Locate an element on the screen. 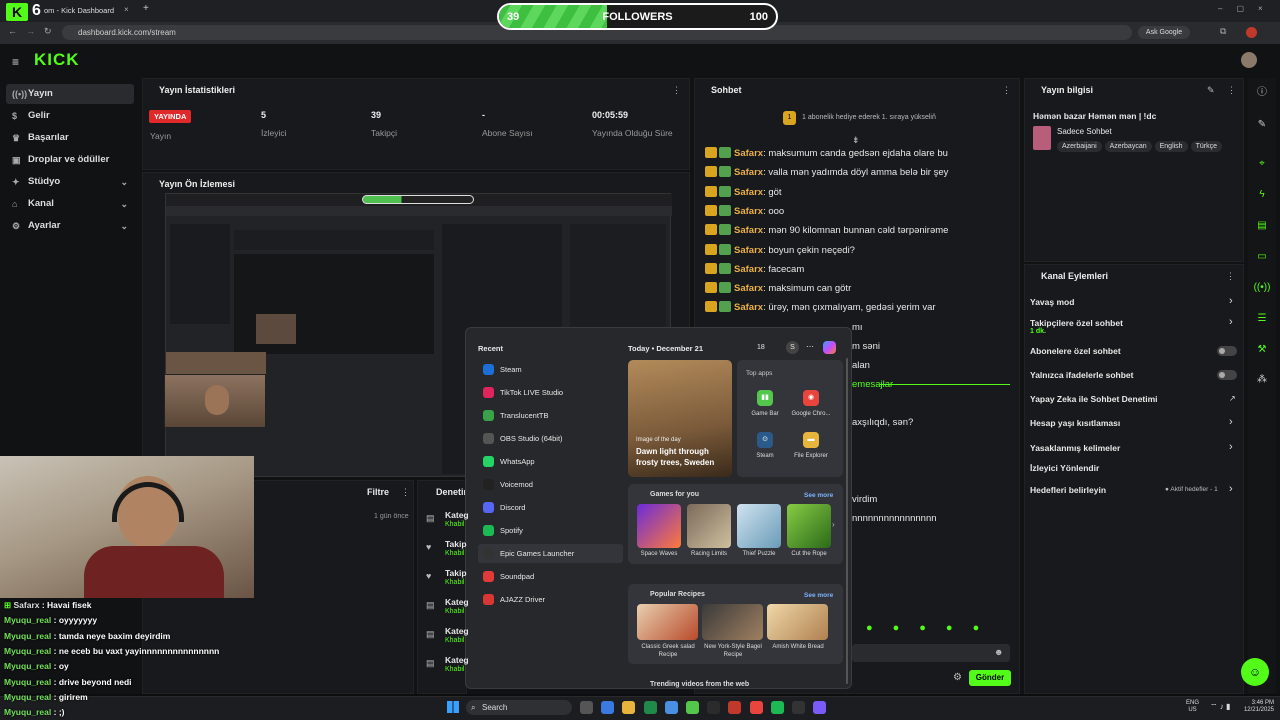 This screenshot has height=720, width=1280. user-initial: S is located at coordinates (792, 347).